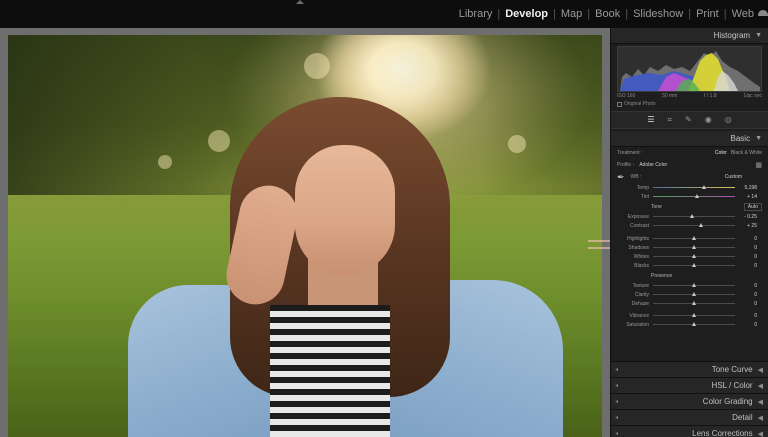 This screenshot has height=437, width=768. Describe the element at coordinates (743, 14) in the screenshot. I see `module-web: Web` at that location.